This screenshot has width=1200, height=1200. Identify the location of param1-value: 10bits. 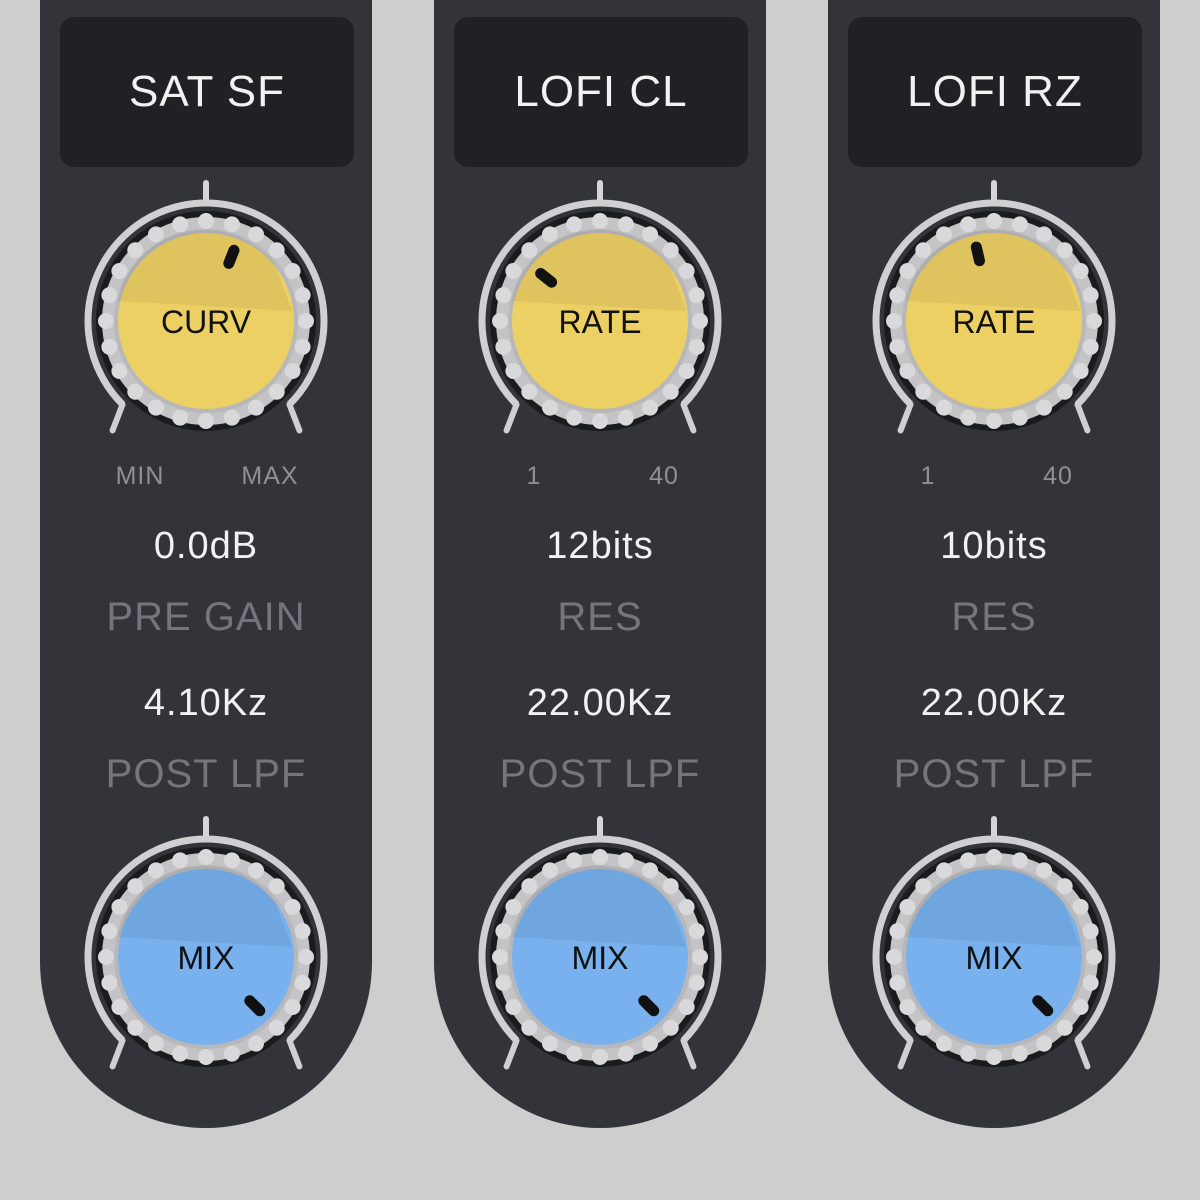
(994, 546).